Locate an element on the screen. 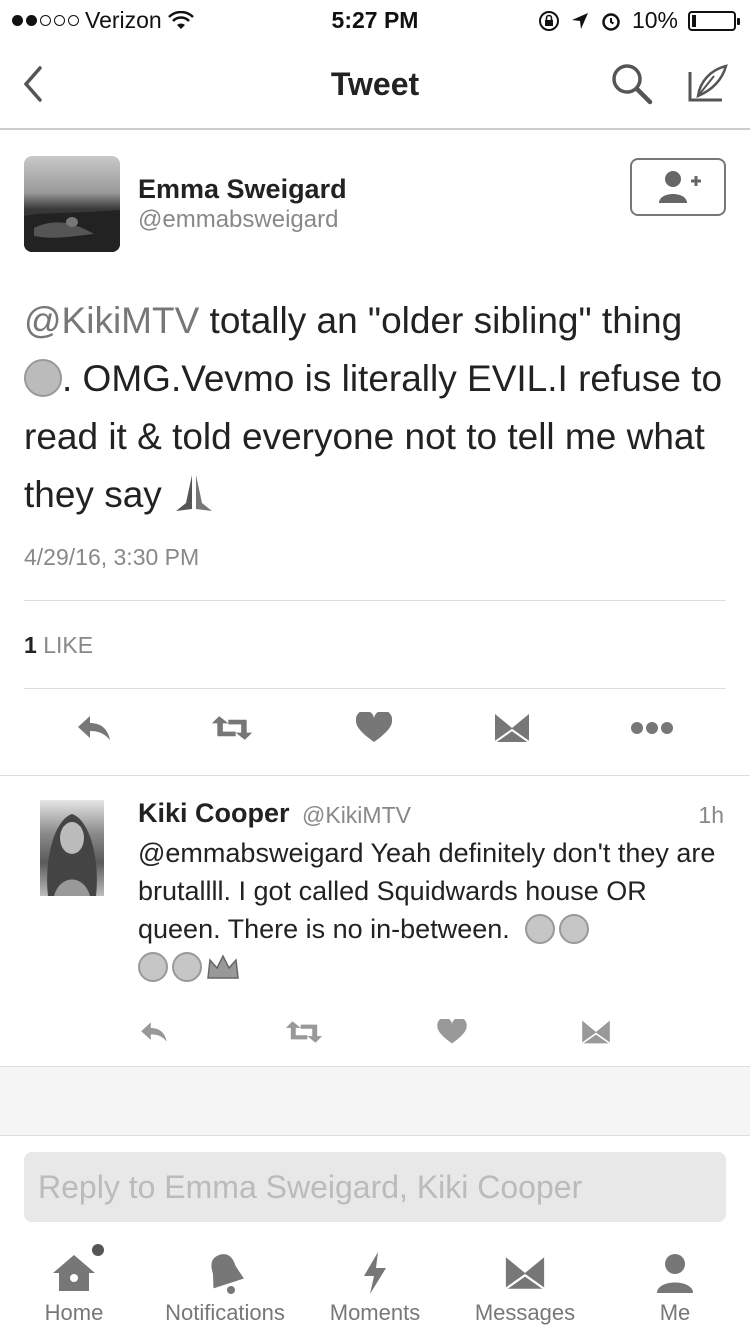  compose-icon is located at coordinates (707, 83).